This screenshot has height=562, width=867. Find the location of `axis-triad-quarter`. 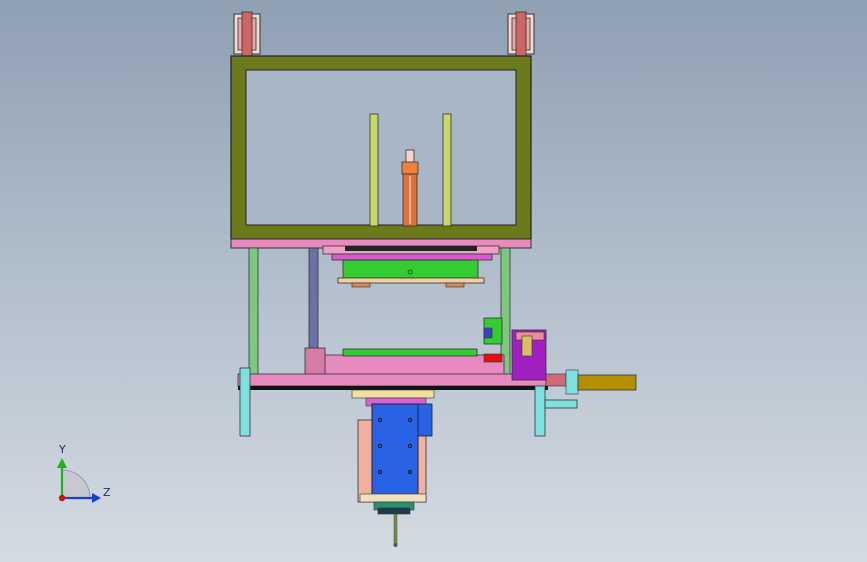

axis-triad-quarter is located at coordinates (76, 484).